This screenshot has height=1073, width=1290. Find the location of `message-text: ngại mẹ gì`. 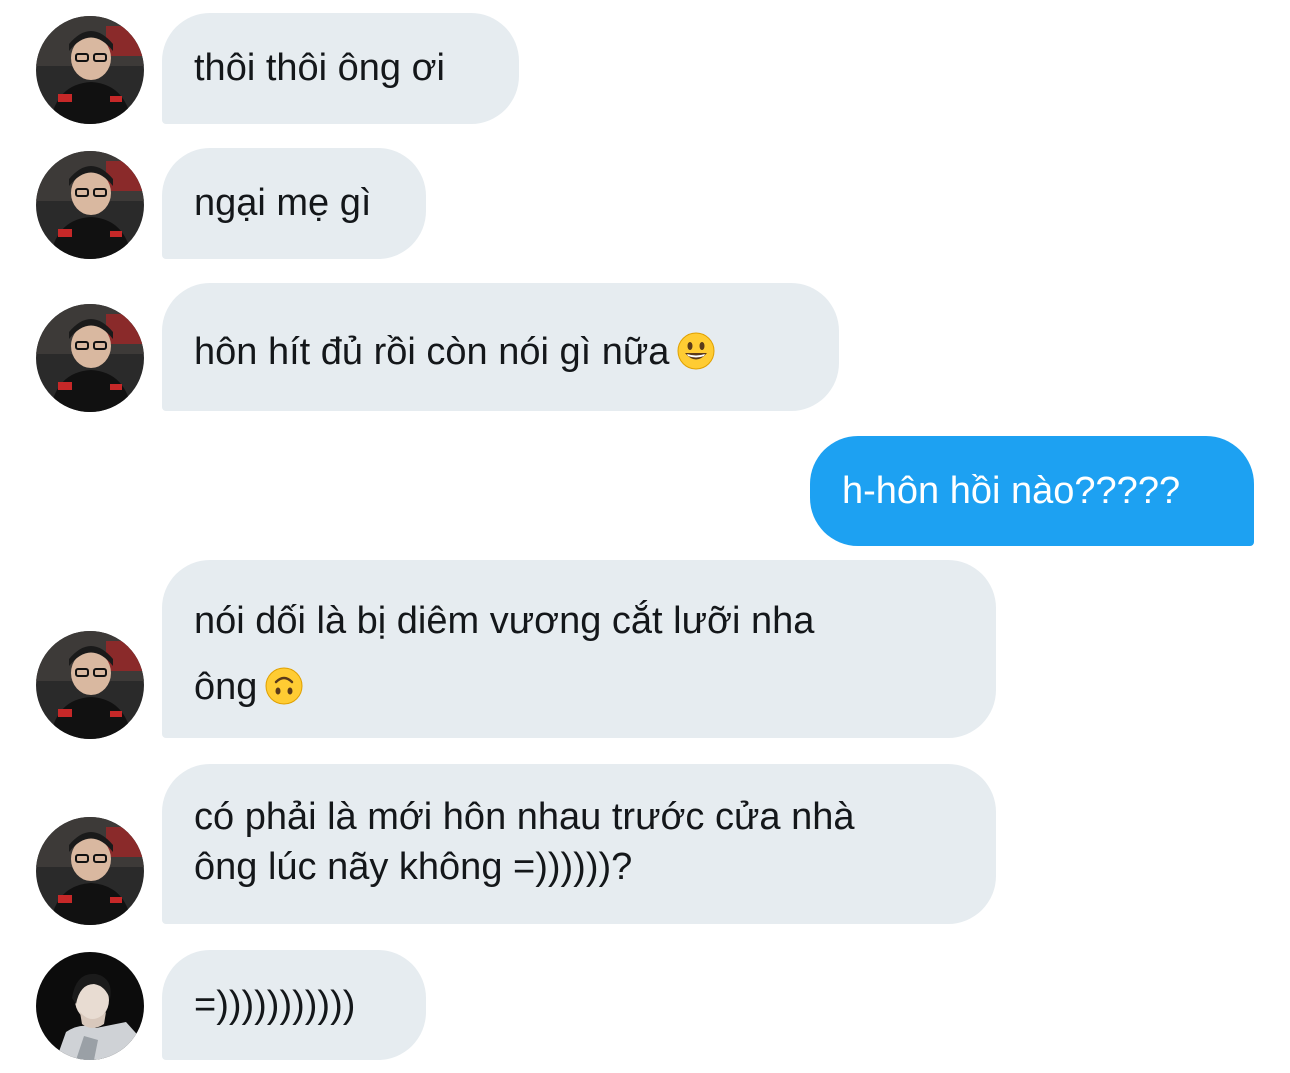

message-text: ngại mẹ gì is located at coordinates (283, 203).